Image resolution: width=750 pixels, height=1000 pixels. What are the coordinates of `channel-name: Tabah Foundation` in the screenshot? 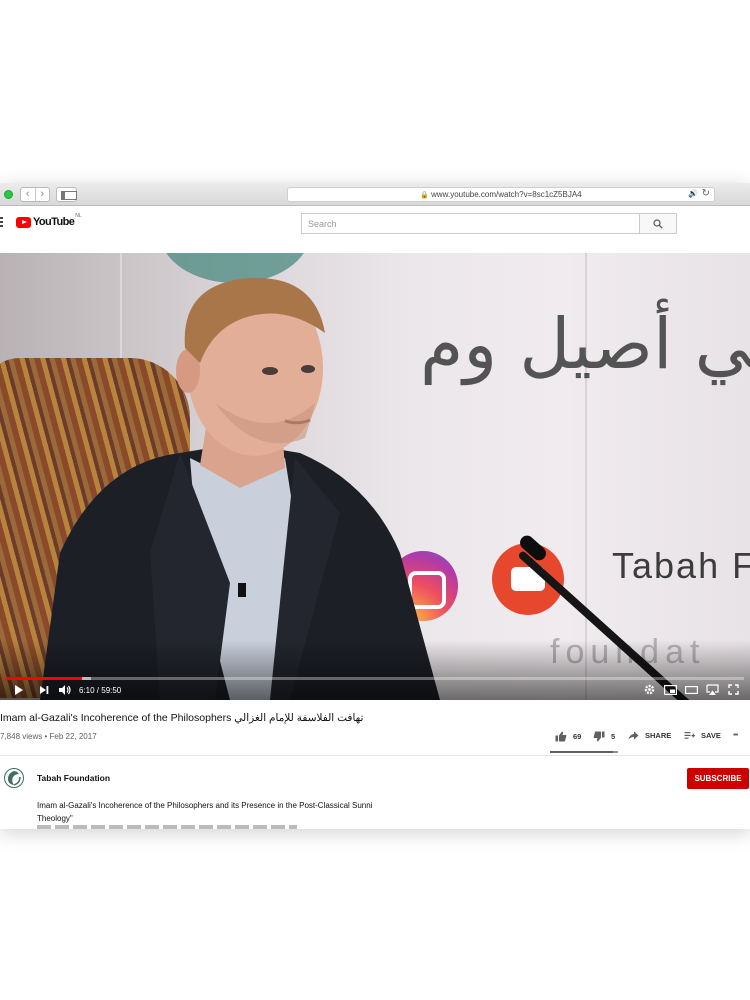 It's located at (73, 778).